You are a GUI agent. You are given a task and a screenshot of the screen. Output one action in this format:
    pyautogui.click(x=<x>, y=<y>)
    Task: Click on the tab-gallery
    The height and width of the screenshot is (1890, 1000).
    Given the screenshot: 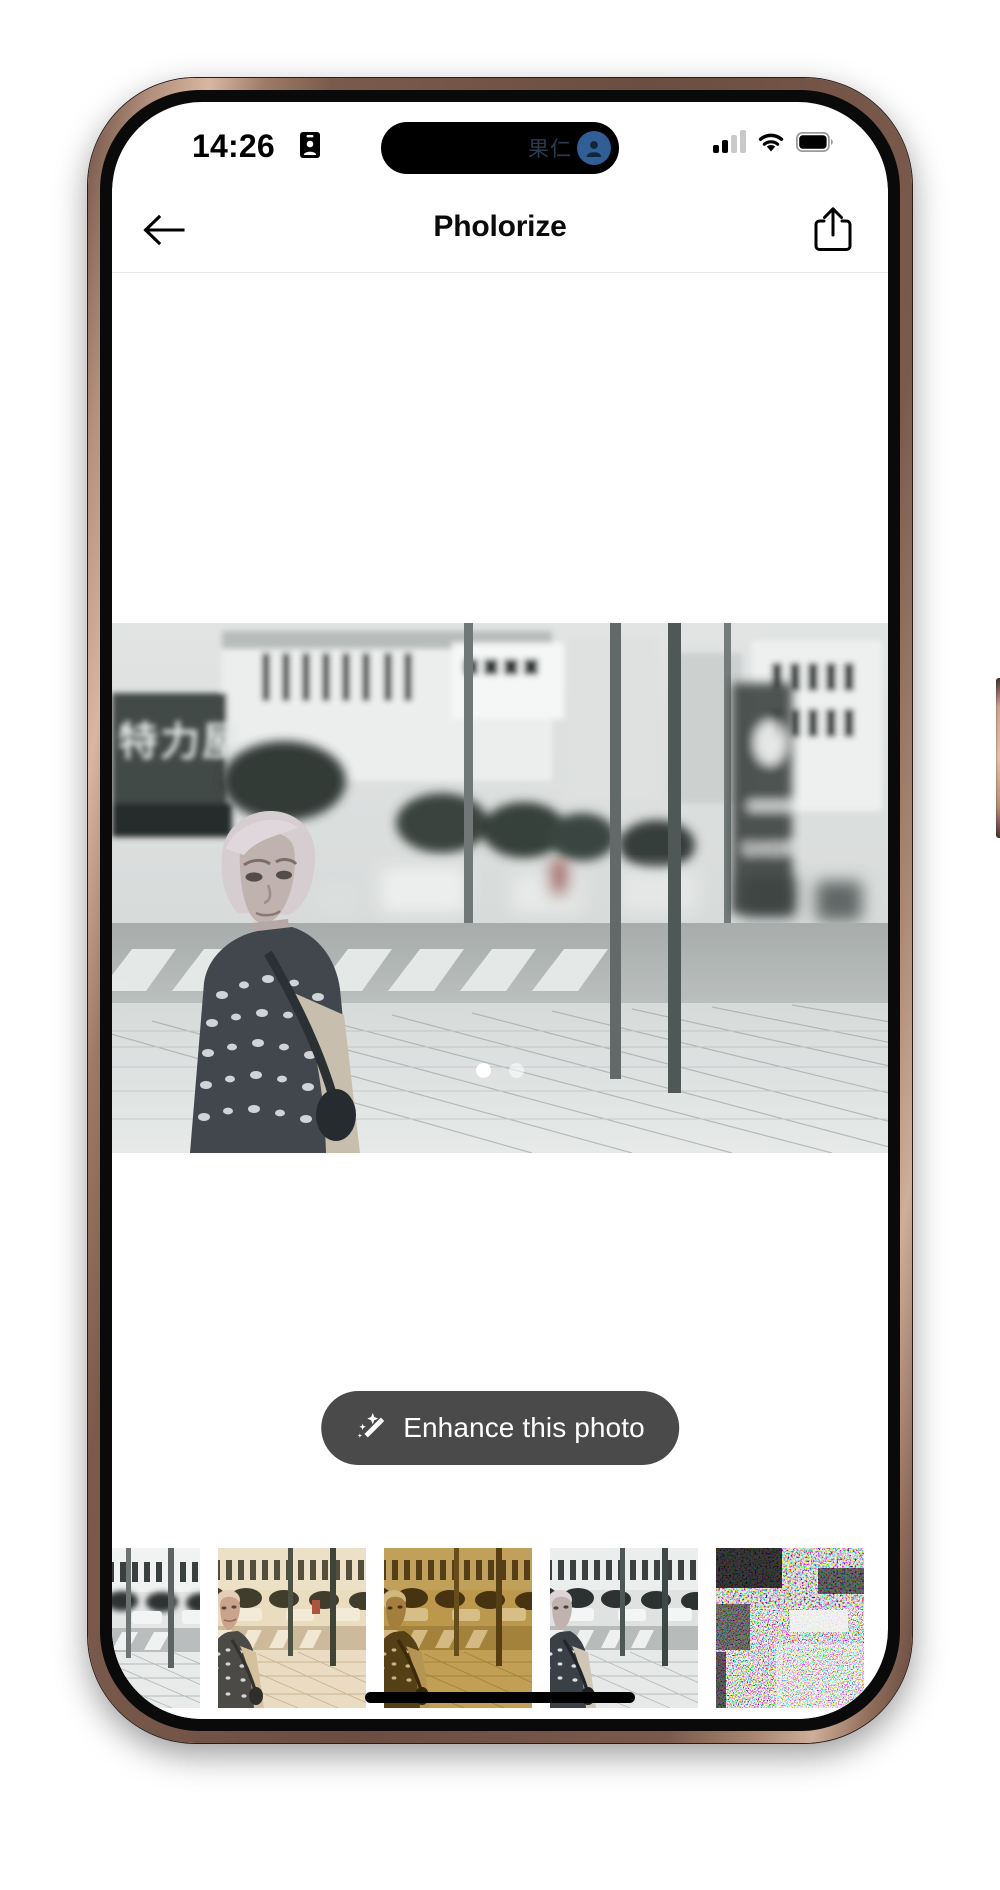 What is the action you would take?
    pyautogui.click(x=209, y=1713)
    